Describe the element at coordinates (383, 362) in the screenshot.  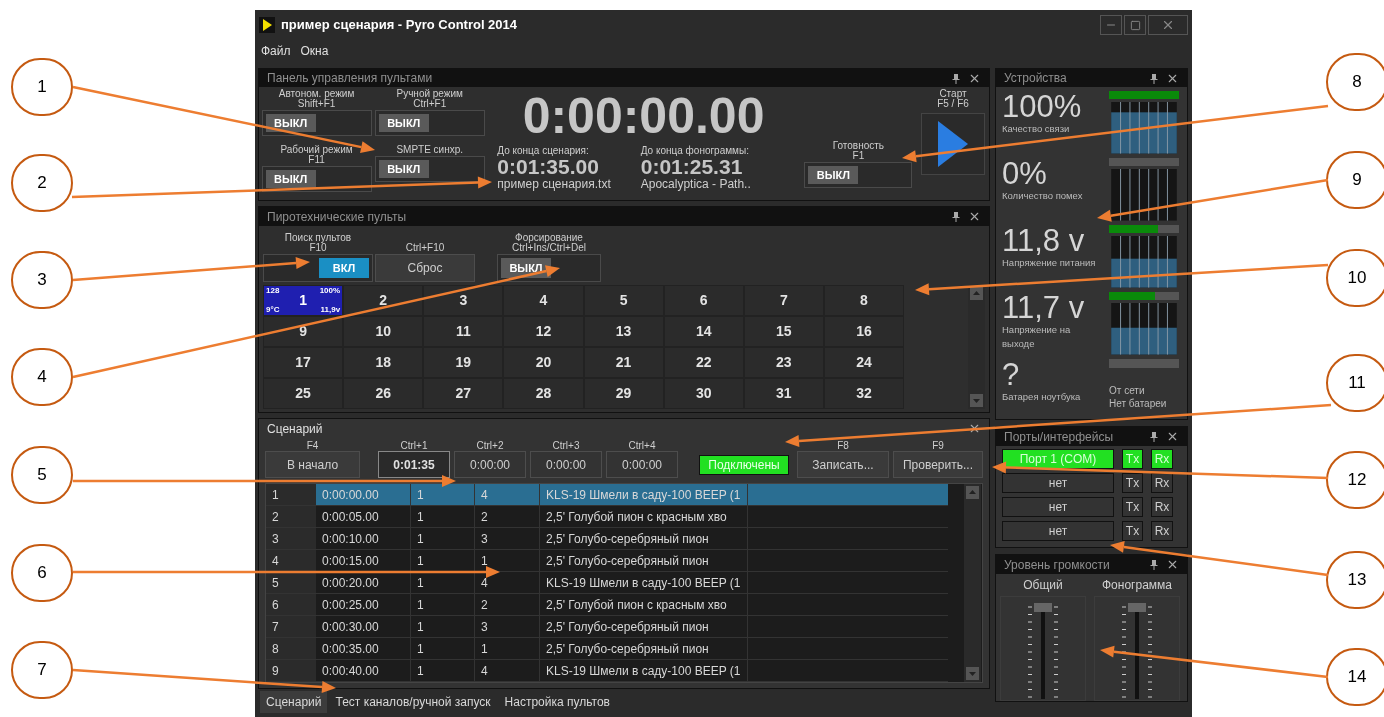
I see `console-cell: 18` at that location.